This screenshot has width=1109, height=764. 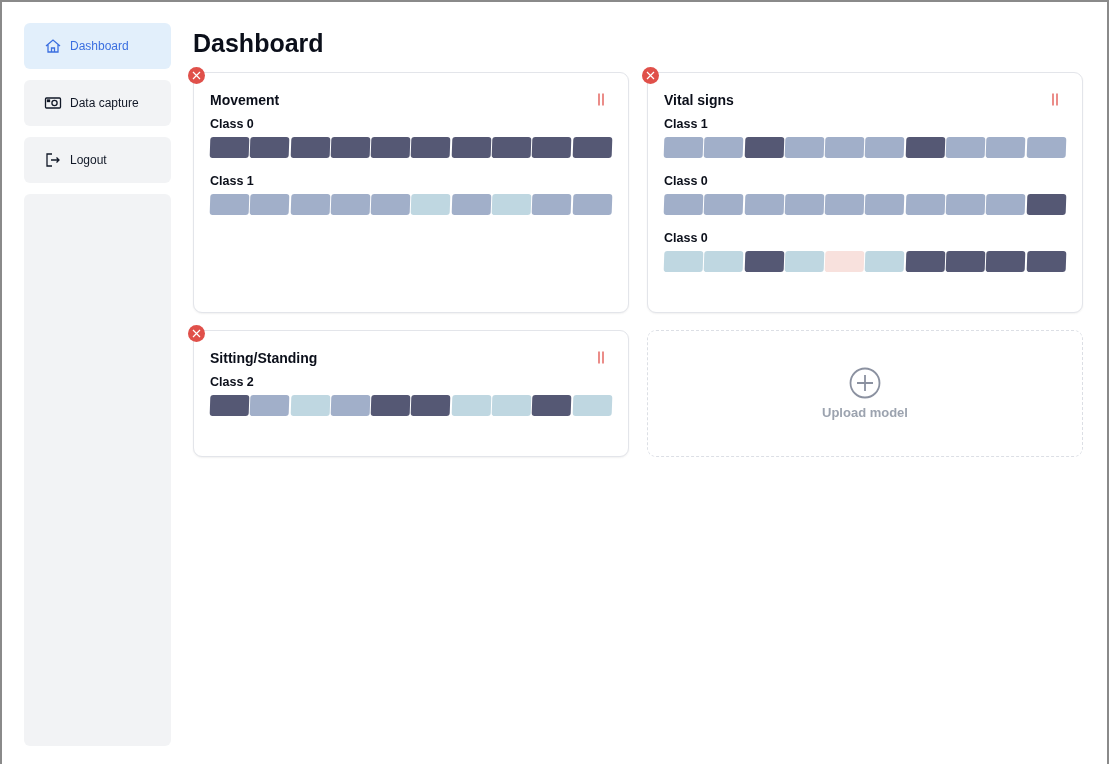 What do you see at coordinates (865, 412) in the screenshot?
I see `upload-label: Upload model` at bounding box center [865, 412].